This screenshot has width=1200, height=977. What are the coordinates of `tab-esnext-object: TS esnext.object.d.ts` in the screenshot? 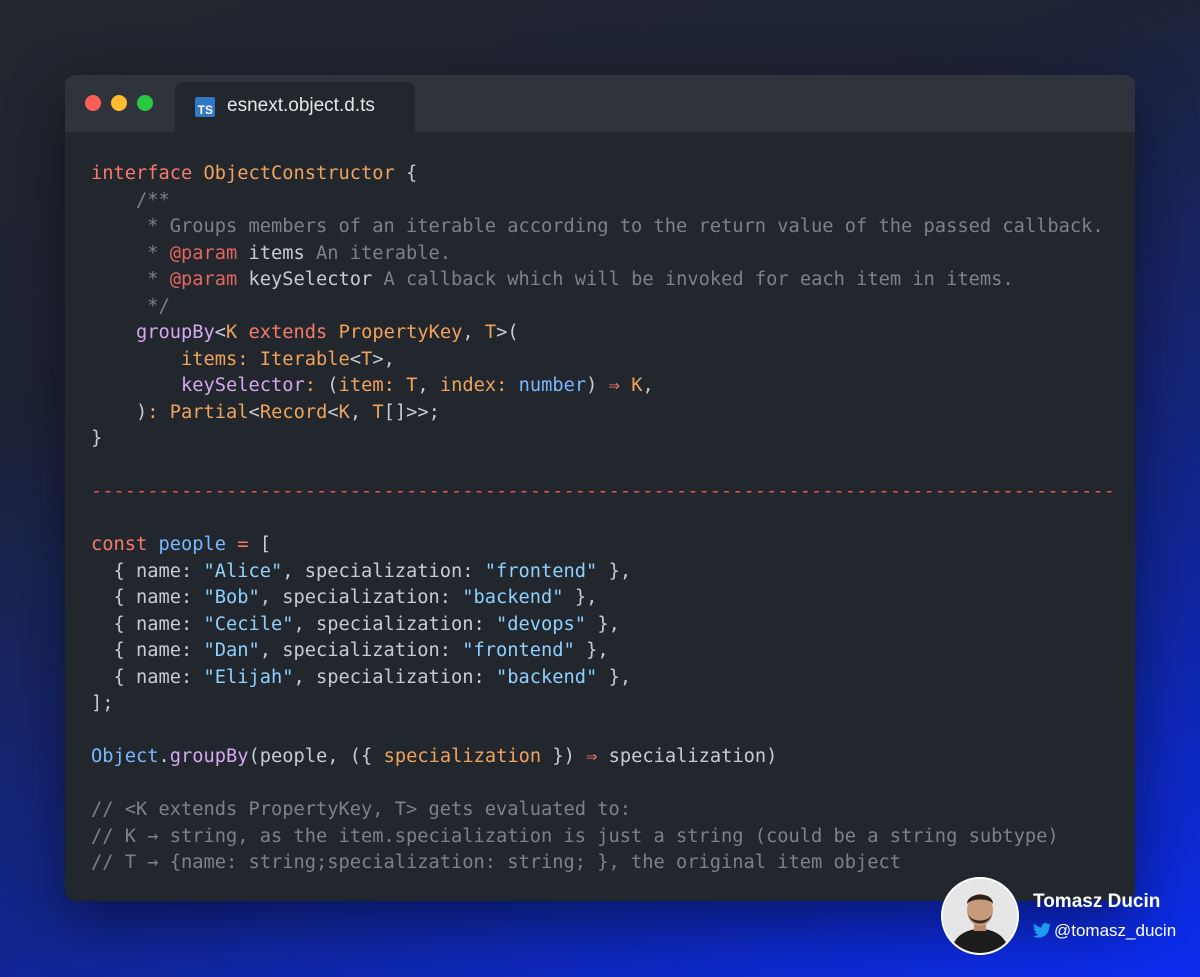 It's located at (295, 107).